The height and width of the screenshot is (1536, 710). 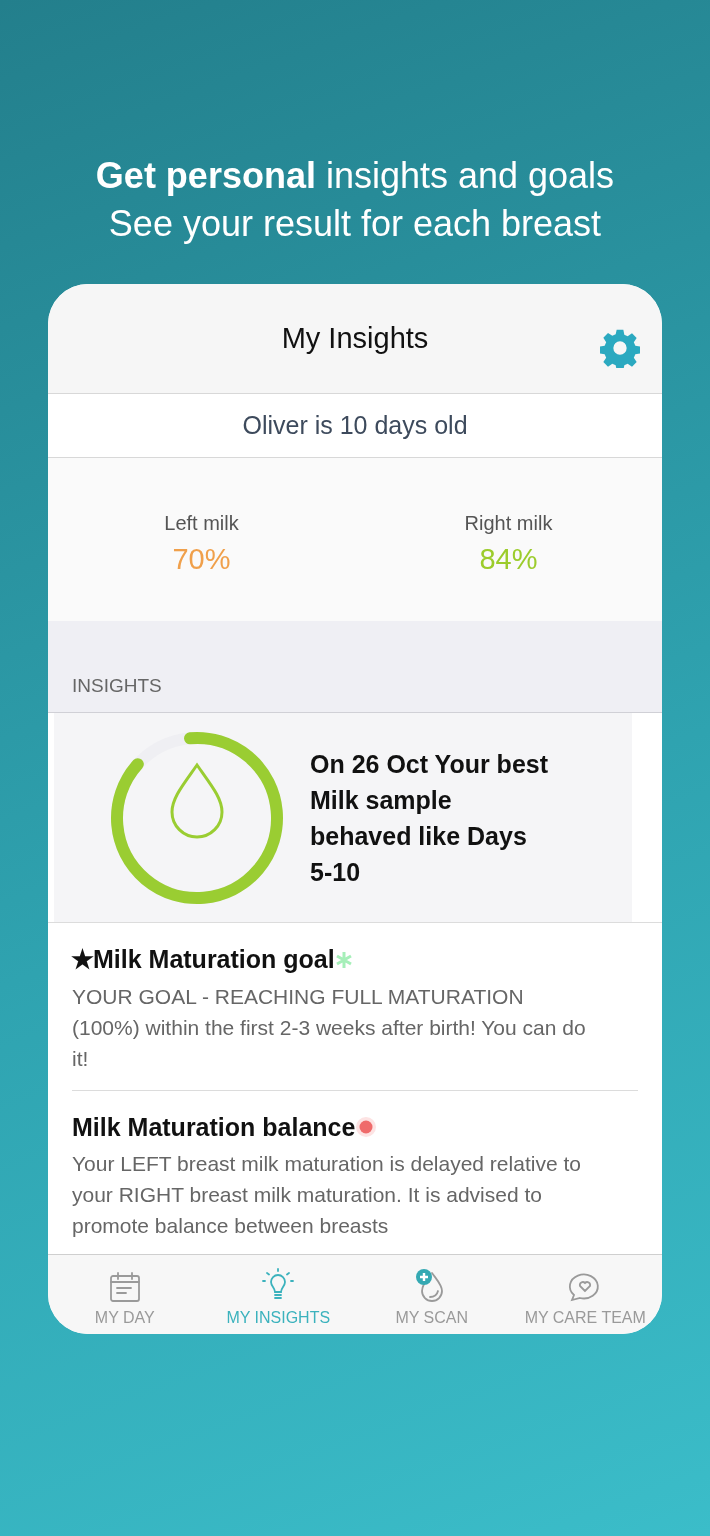 I want to click on baby-age: Oliver is 10 days old, so click(x=355, y=425).